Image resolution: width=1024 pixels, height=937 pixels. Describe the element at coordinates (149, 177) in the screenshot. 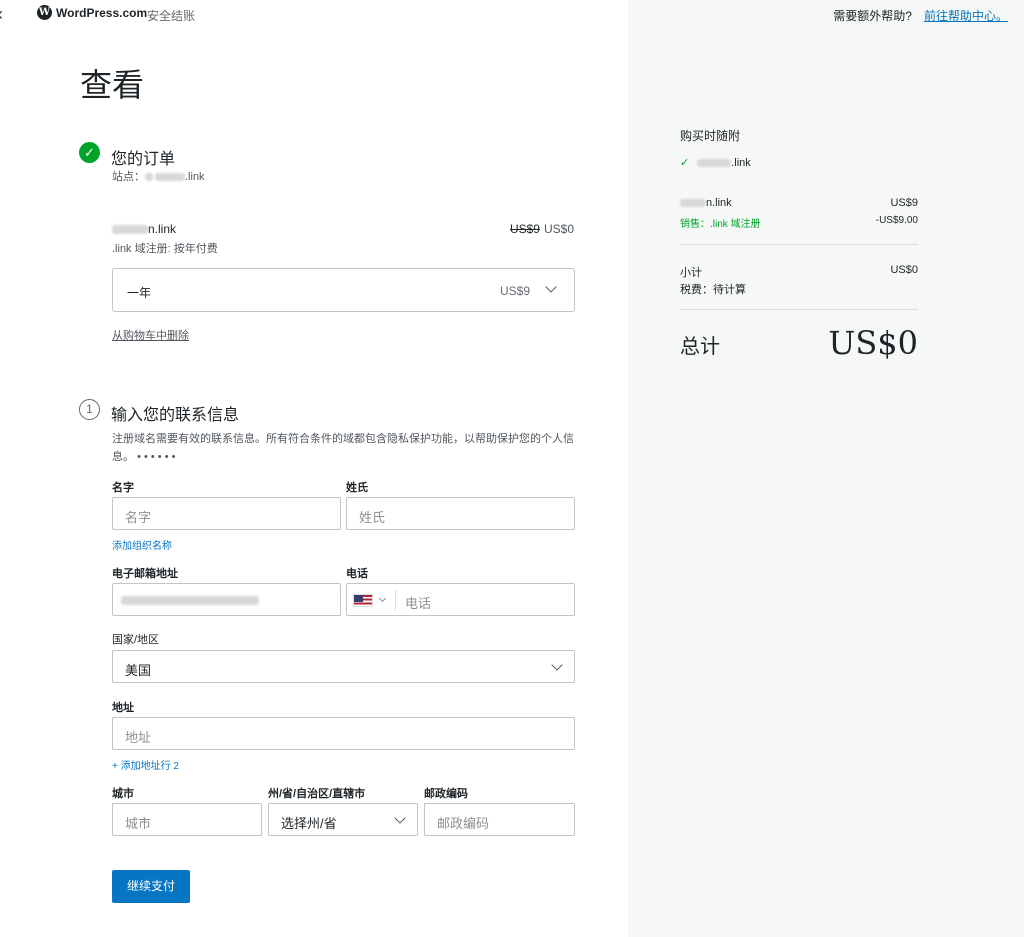

I see `redacted-site-prefix` at that location.